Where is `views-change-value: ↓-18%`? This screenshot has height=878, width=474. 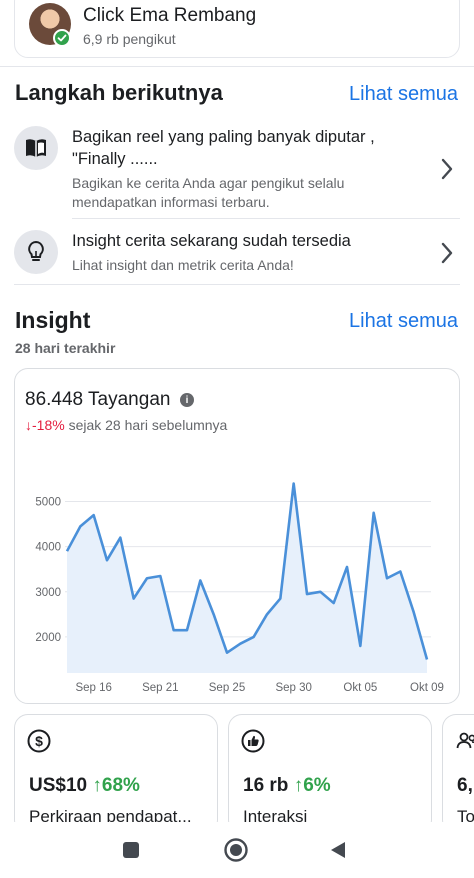
views-change-value: ↓-18% is located at coordinates (45, 425).